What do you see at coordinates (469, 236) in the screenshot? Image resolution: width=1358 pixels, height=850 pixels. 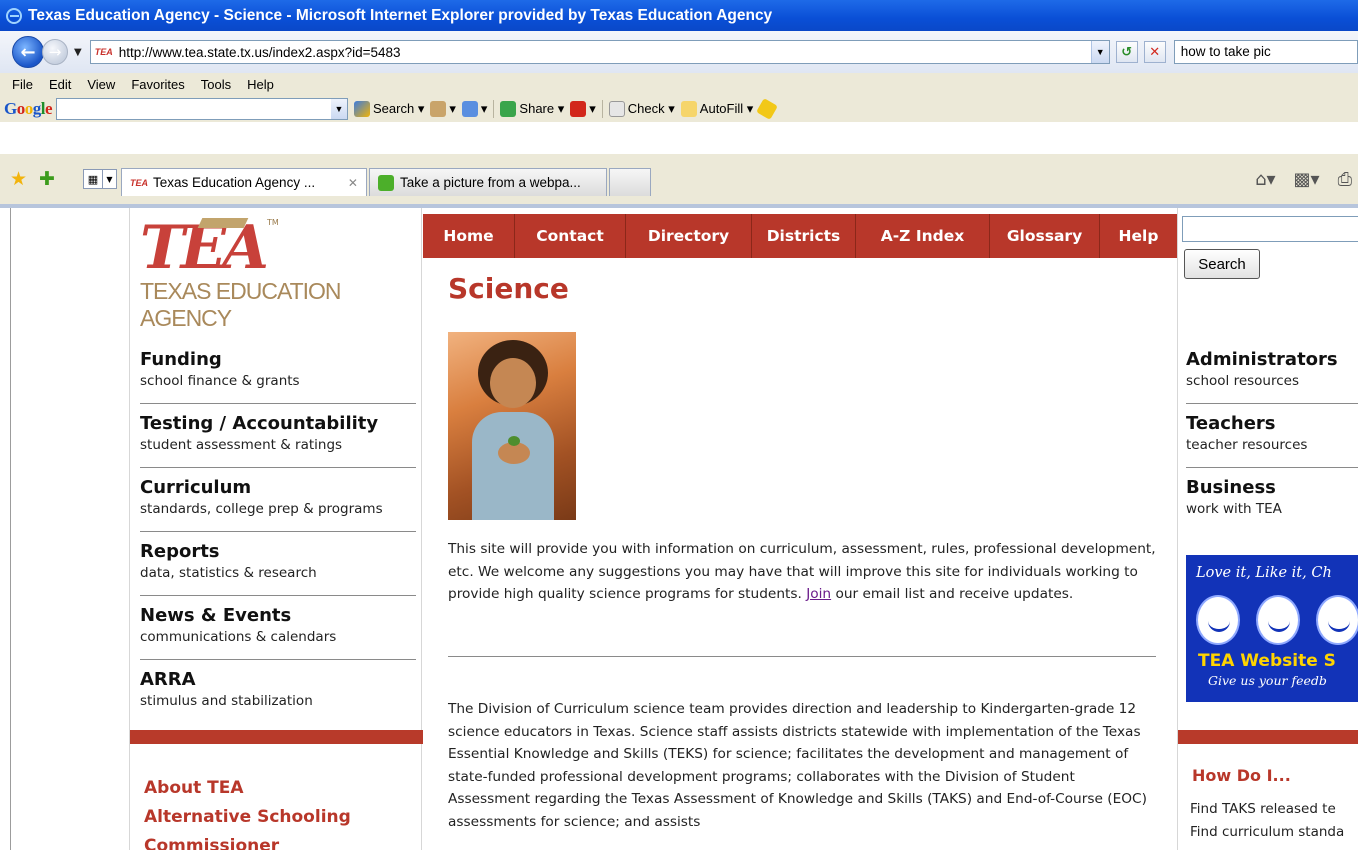 I see `nav-home: Home` at bounding box center [469, 236].